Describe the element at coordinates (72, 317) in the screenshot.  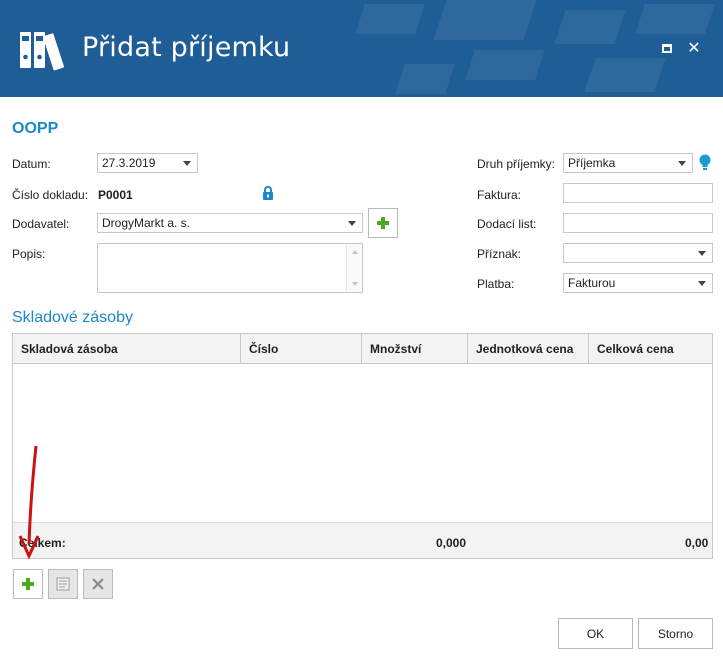
I see `stock-section-title: Skladové zásoby` at that location.